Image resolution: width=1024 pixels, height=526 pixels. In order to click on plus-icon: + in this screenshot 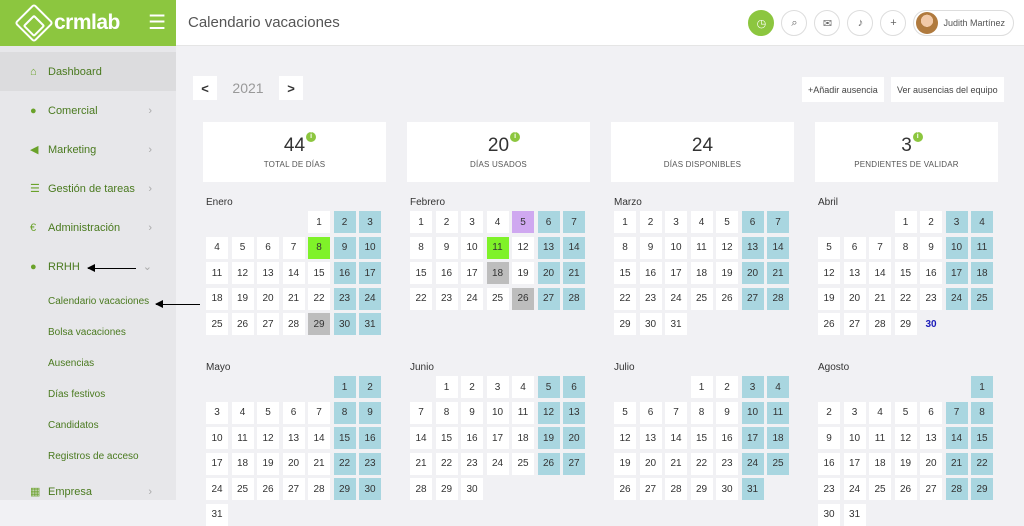, I will do `click(893, 23)`.